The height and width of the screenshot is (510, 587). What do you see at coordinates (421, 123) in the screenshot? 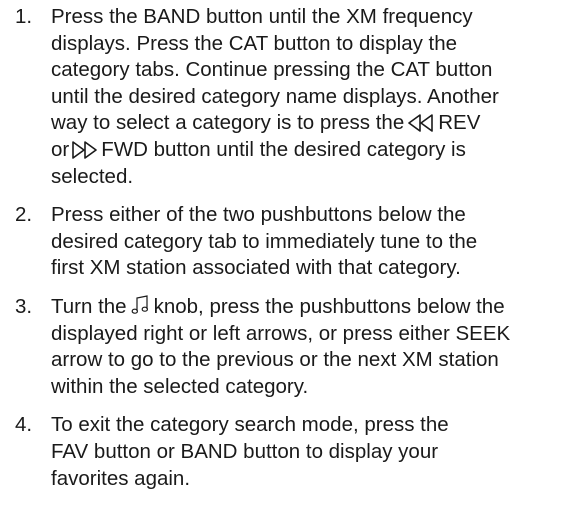
I see `rewind-icon` at bounding box center [421, 123].